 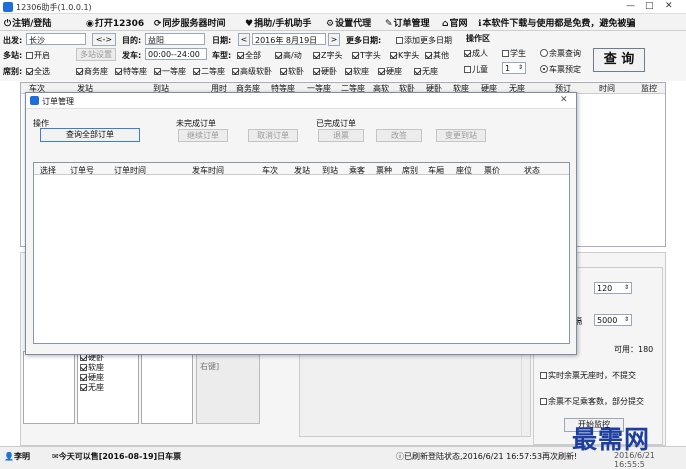 What do you see at coordinates (348, 22) in the screenshot?
I see `menu-proxy: ⚙设置代理` at bounding box center [348, 22].